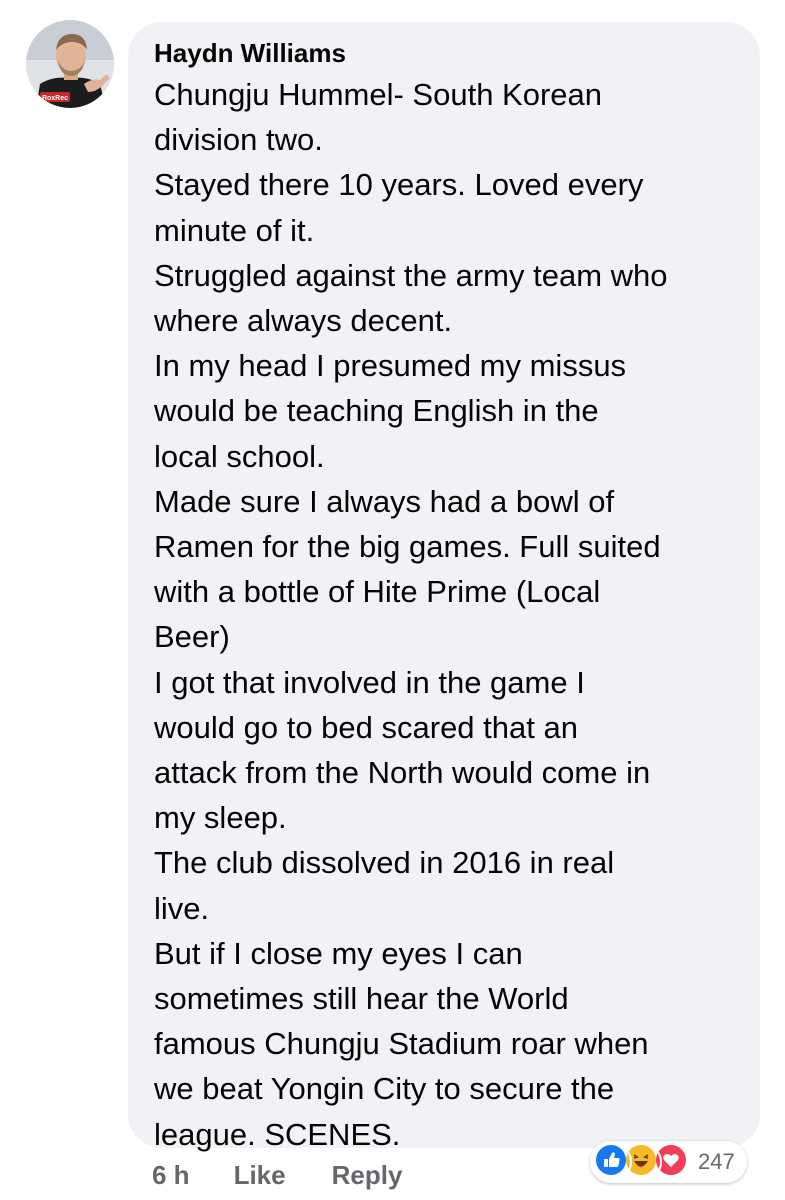 The height and width of the screenshot is (1200, 785). Describe the element at coordinates (234, 230) in the screenshot. I see `comment-line: minute of it.` at that location.